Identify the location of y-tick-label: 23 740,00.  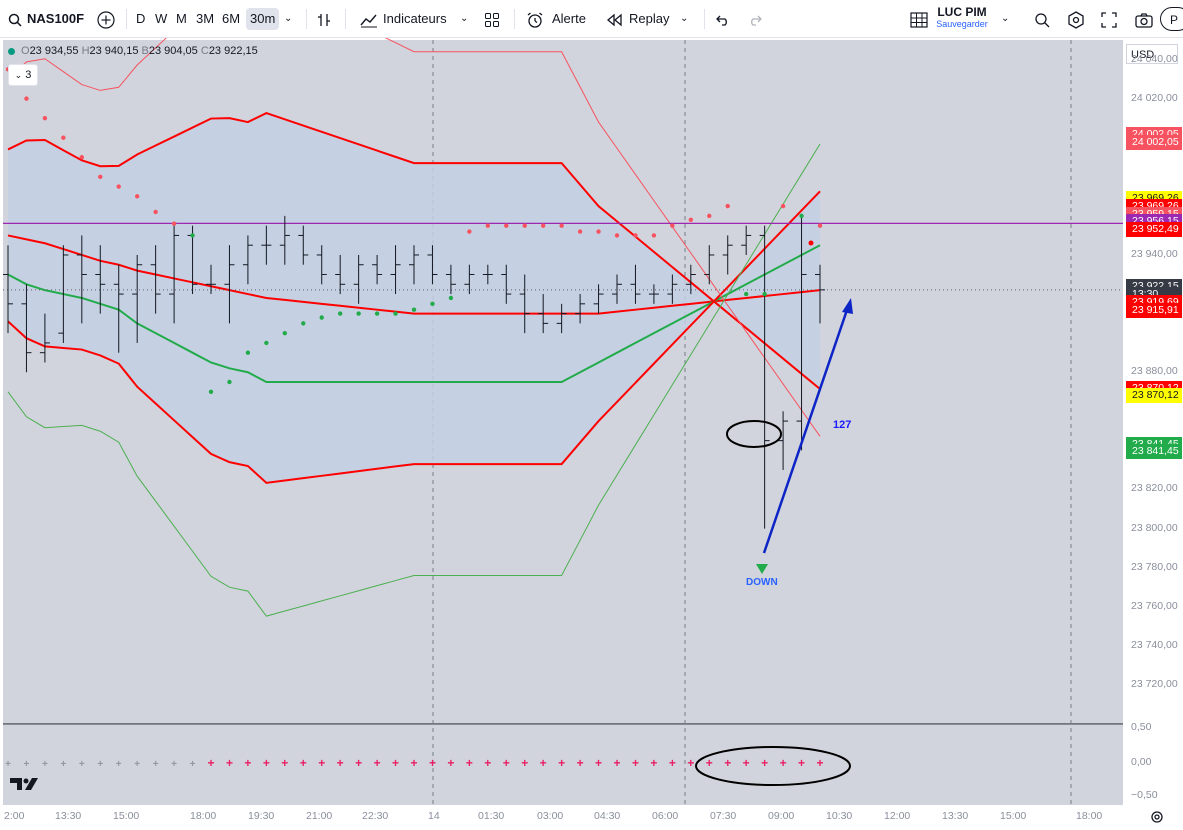
(1154, 644).